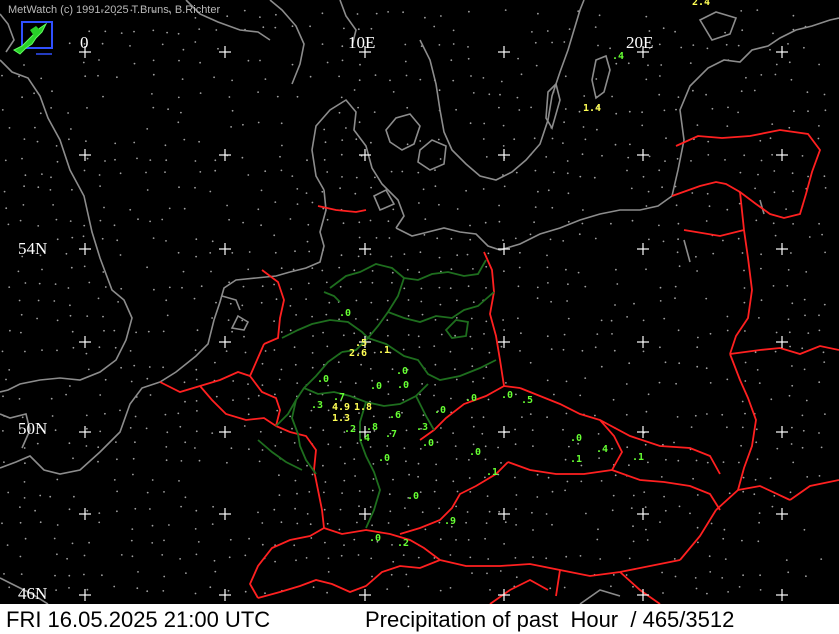 Image resolution: width=839 pixels, height=634 pixels. I want to click on metwatch-logo-icon, so click(34, 40).